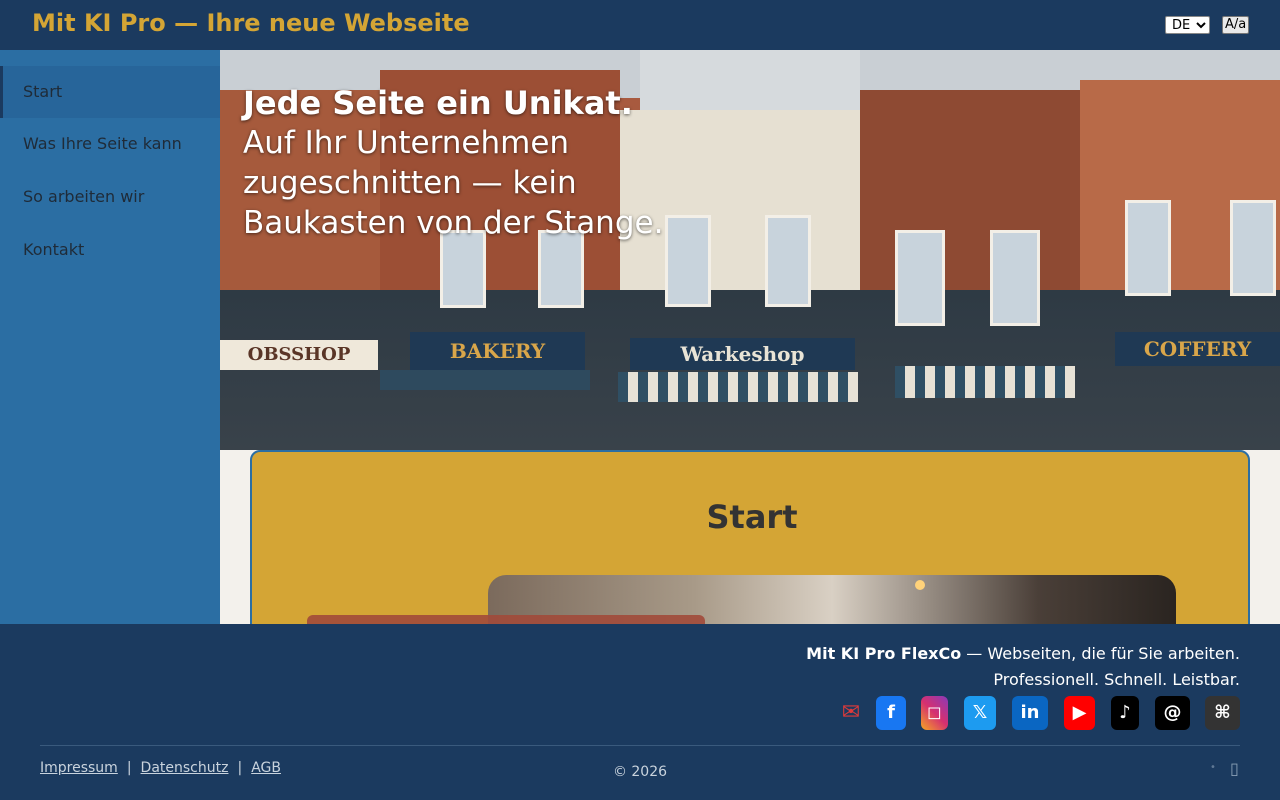  What do you see at coordinates (251, 23) in the screenshot?
I see `site-title: Mit KI Pro — Ihre neue Webseite` at bounding box center [251, 23].